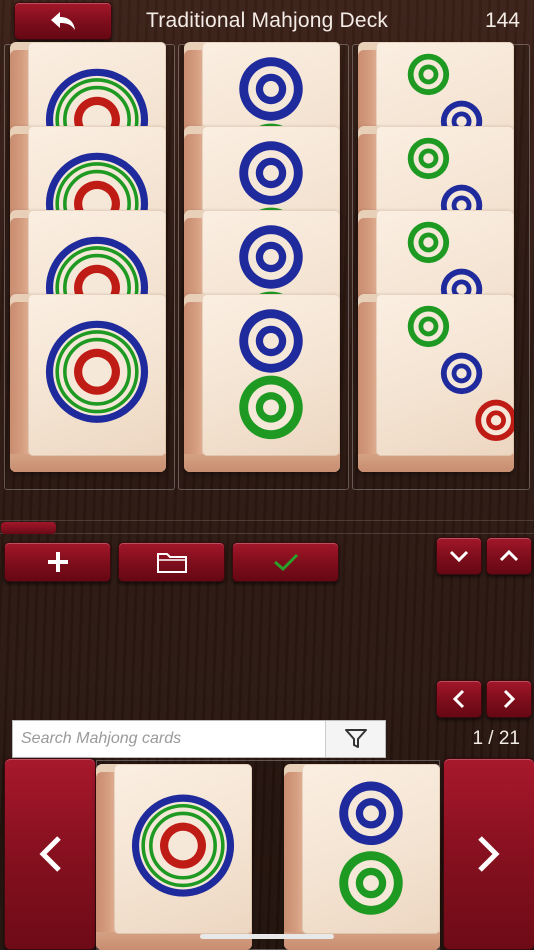  What do you see at coordinates (28, 528) in the screenshot?
I see `scrollbar-thumb` at bounding box center [28, 528].